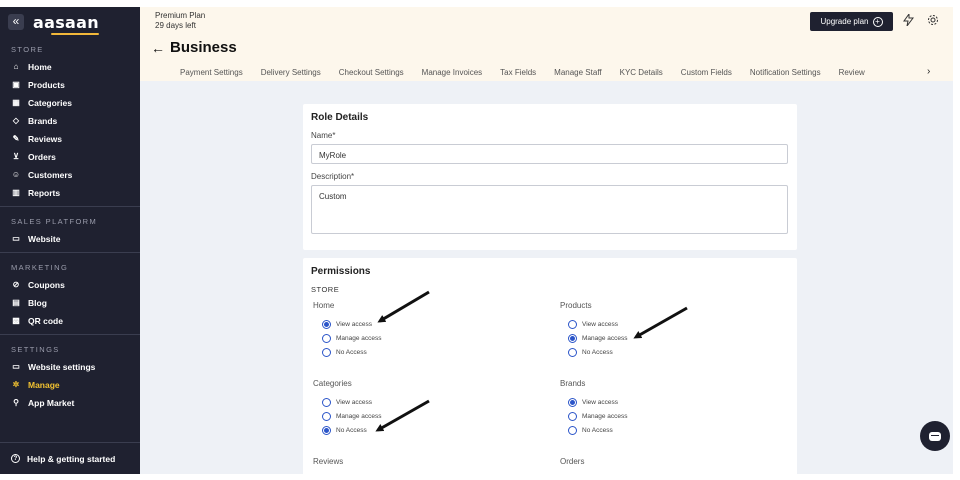 This screenshot has height=480, width=960. What do you see at coordinates (291, 72) in the screenshot?
I see `tab-delivery-settings: Delivery Settings` at bounding box center [291, 72].